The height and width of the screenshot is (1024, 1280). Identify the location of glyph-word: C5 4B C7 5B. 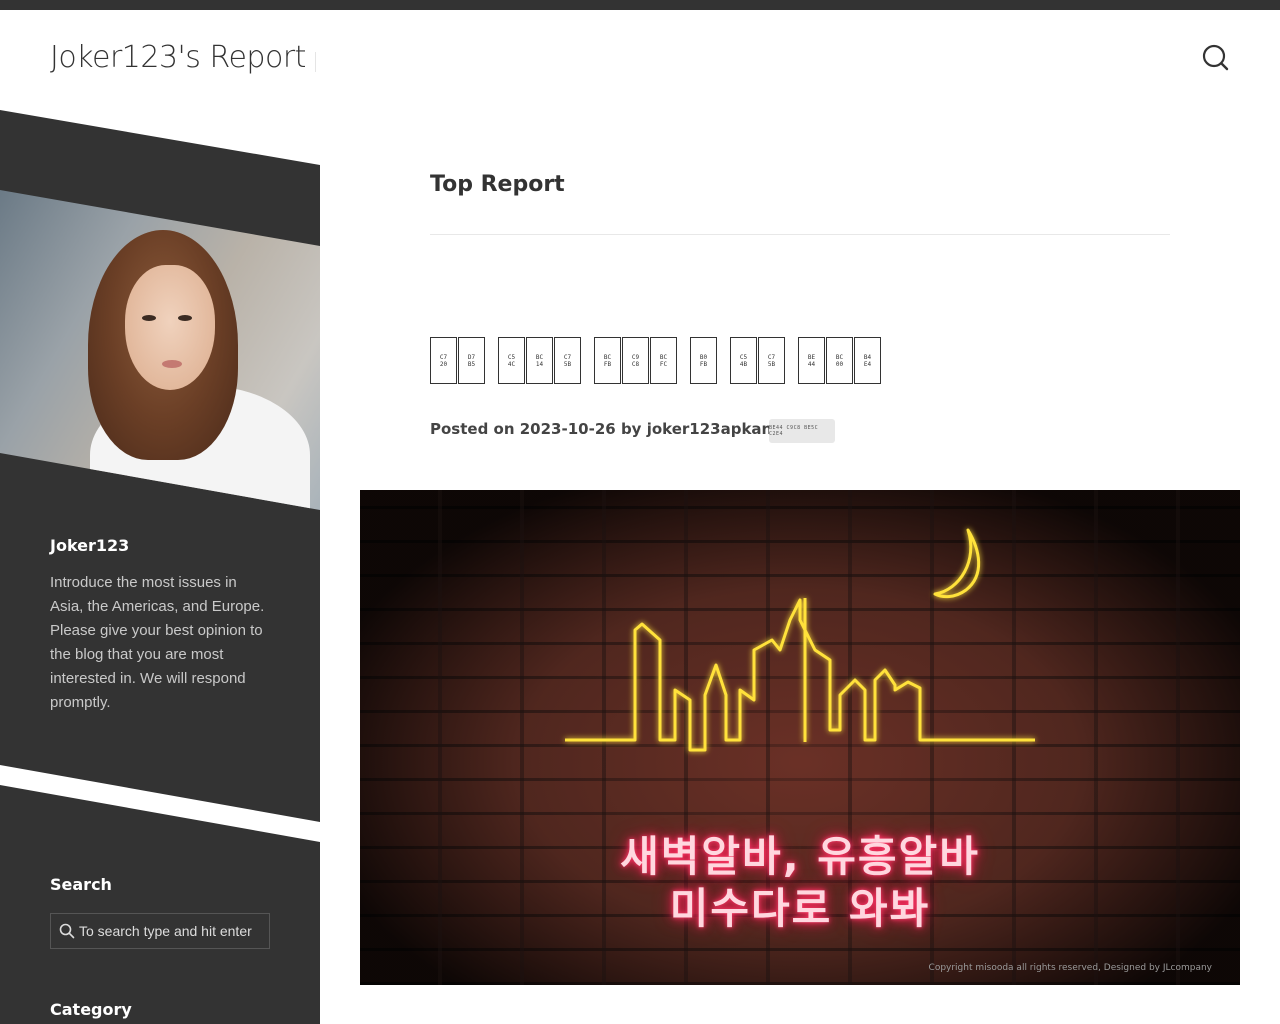
(758, 360).